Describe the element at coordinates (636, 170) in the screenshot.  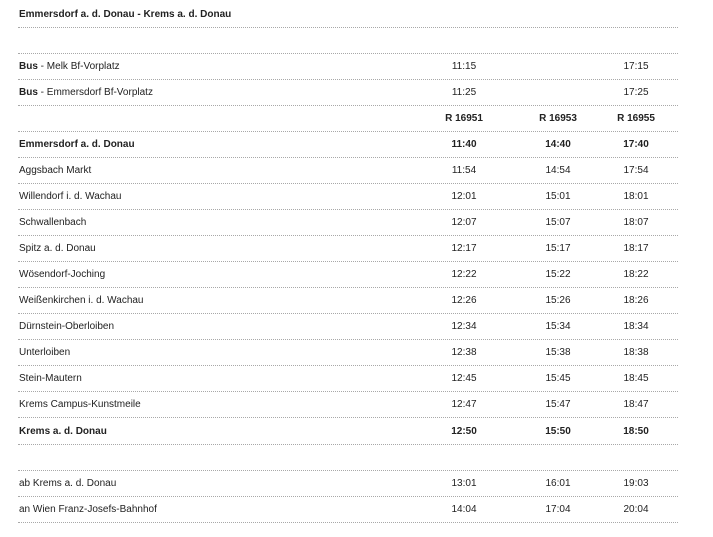
I see `time-cell: 17:54` at that location.